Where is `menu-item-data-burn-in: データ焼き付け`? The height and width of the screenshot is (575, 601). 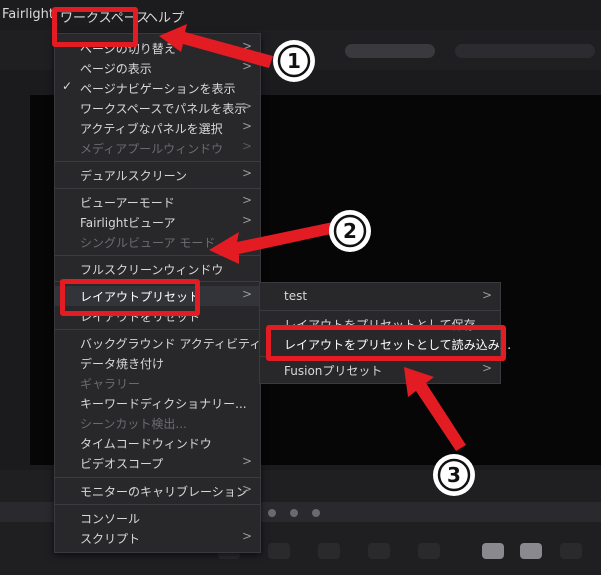
menu-item-data-burn-in: データ焼き付け is located at coordinates (157, 363).